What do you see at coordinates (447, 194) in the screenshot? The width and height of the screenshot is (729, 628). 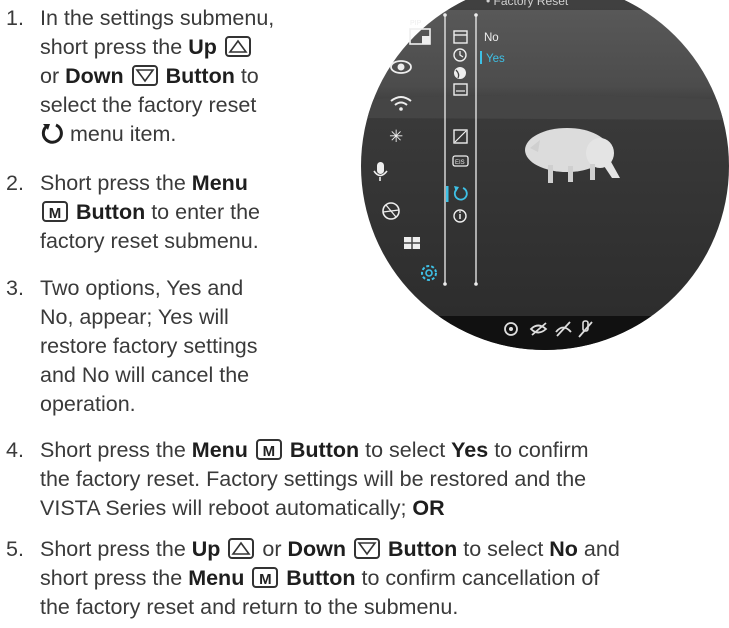 I see `selection-marker` at bounding box center [447, 194].